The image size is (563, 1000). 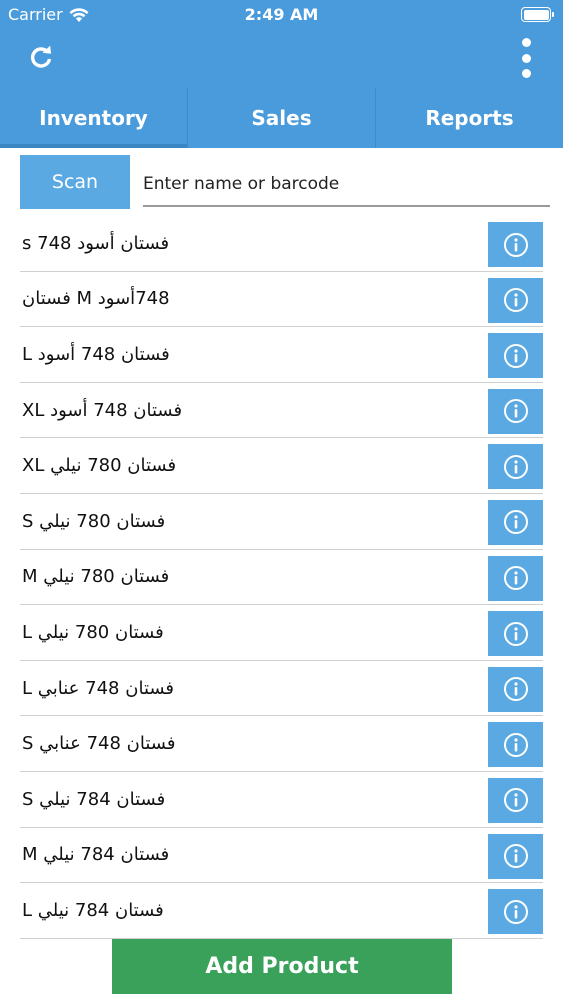 What do you see at coordinates (281, 633) in the screenshot?
I see `product-row: فستان 780 نيلي L` at bounding box center [281, 633].